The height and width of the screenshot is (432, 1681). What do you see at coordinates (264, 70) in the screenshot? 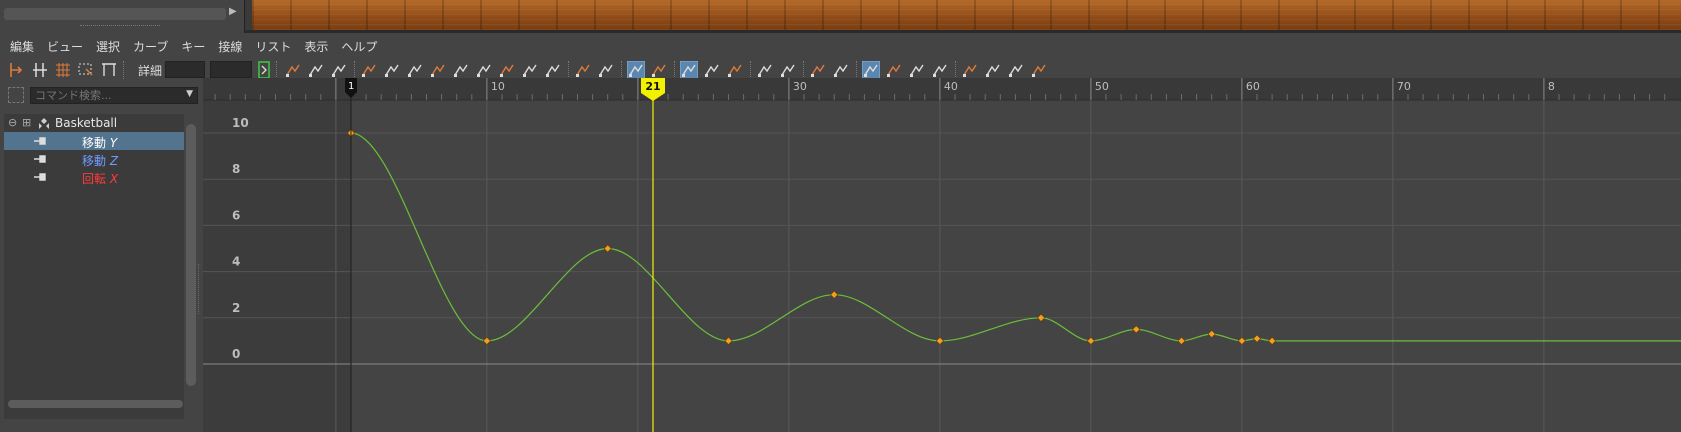
I see `breakdown-toggle-icon` at bounding box center [264, 70].